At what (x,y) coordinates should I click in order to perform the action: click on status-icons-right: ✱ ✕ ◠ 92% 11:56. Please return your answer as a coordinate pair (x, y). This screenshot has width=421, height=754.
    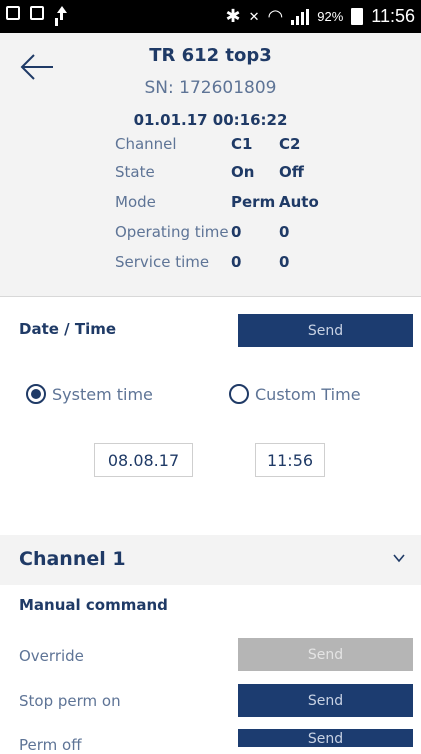
    Looking at the image, I should click on (320, 16).